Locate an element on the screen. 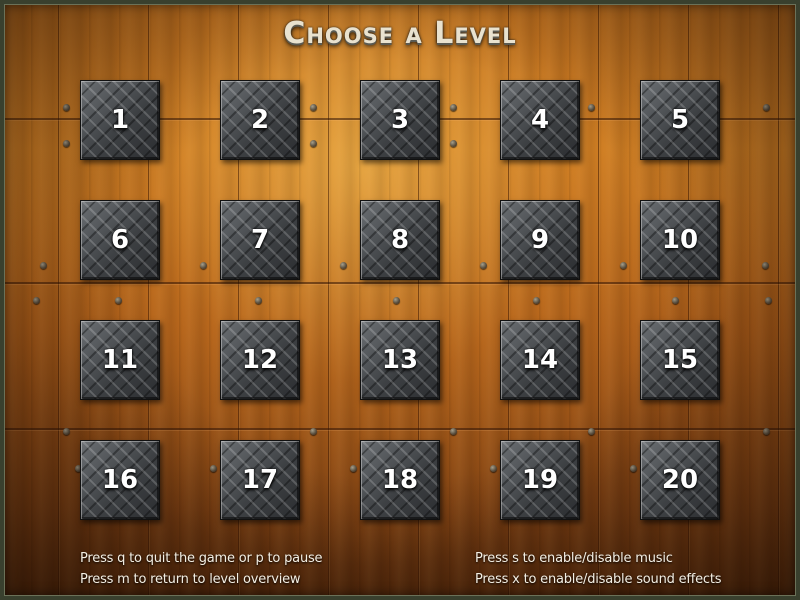 This screenshot has width=800, height=600. level-number-label: 2 is located at coordinates (260, 120).